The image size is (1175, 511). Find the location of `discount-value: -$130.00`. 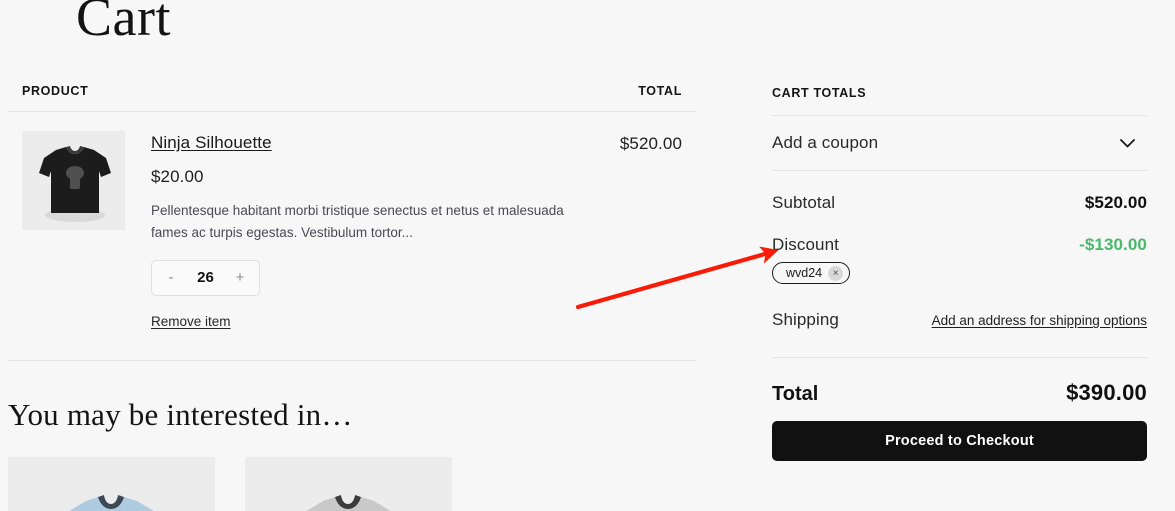

discount-value: -$130.00 is located at coordinates (1113, 244).